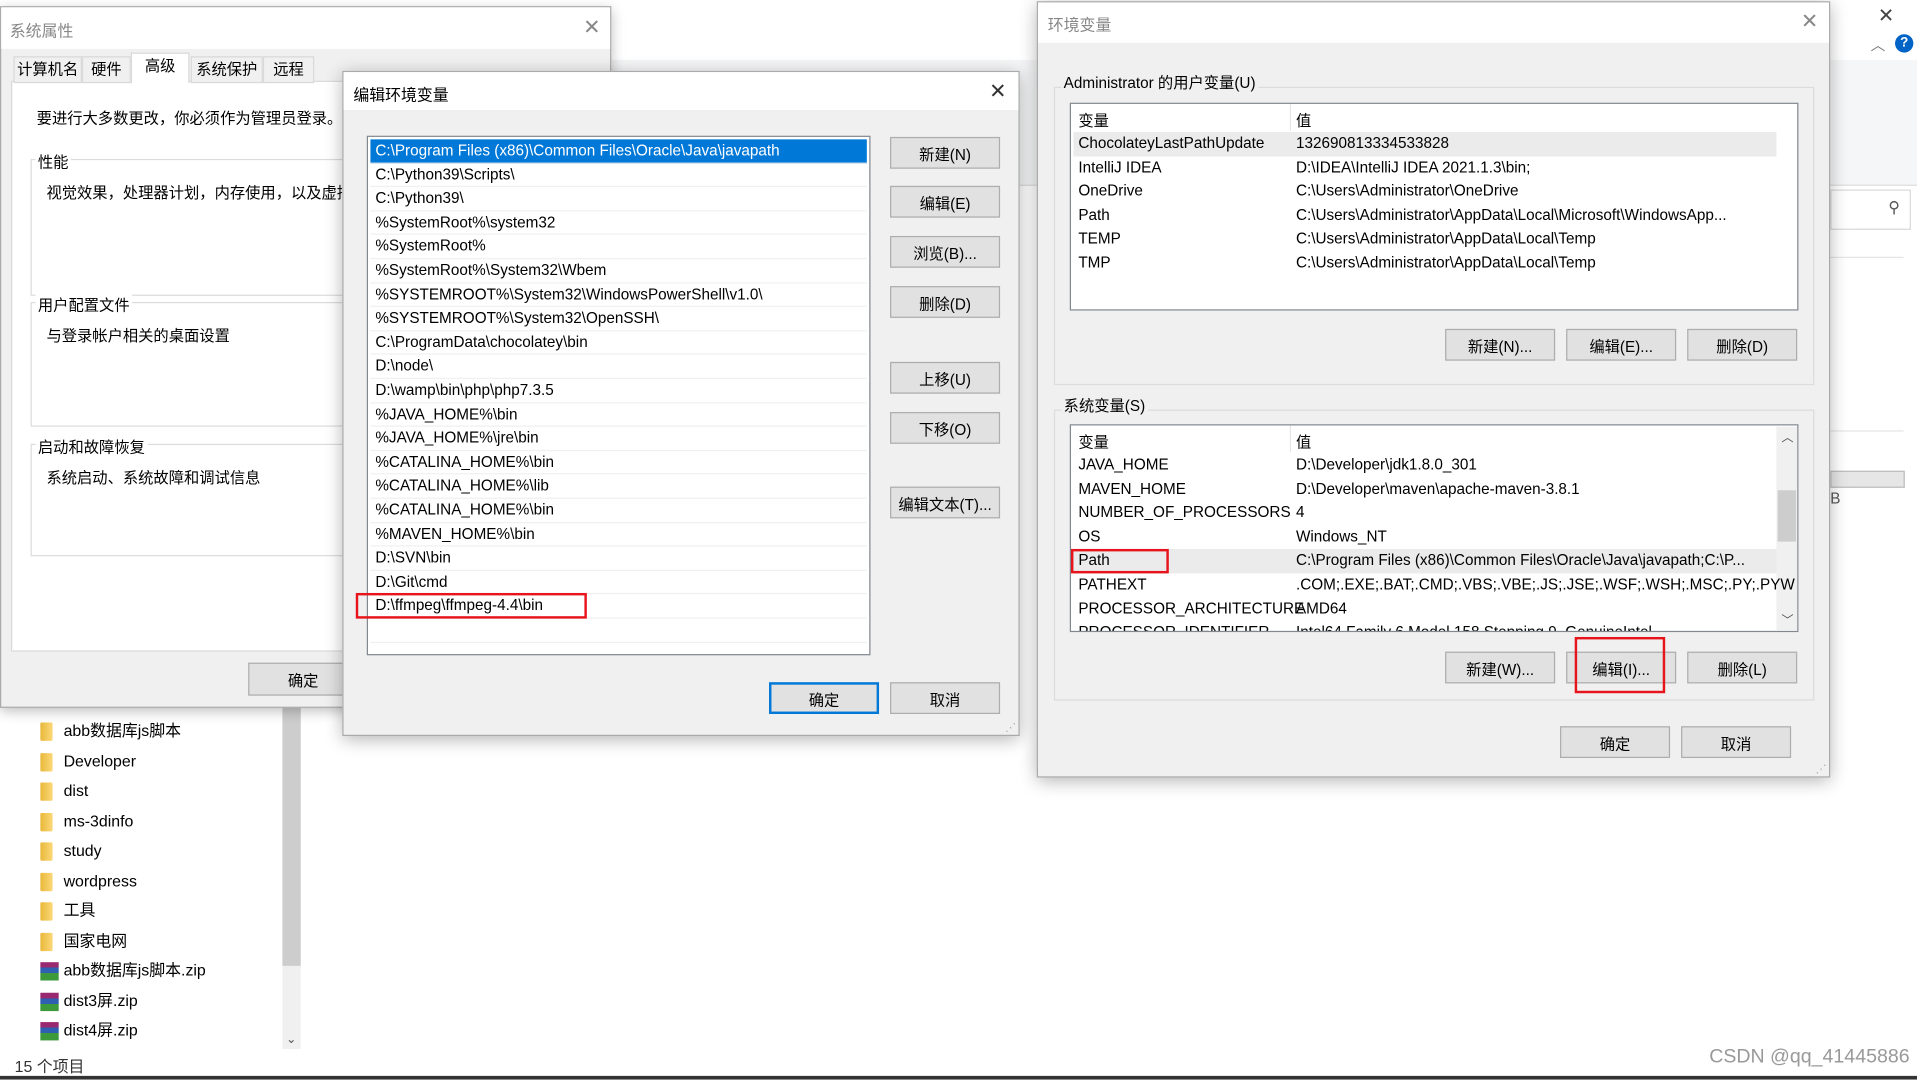 The width and height of the screenshot is (1917, 1080). I want to click on tab-1: 硬件, so click(106, 70).